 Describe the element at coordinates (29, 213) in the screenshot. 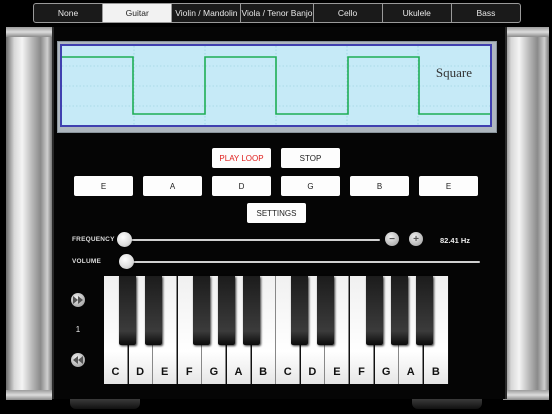

I see `left-speaker-panel` at that location.